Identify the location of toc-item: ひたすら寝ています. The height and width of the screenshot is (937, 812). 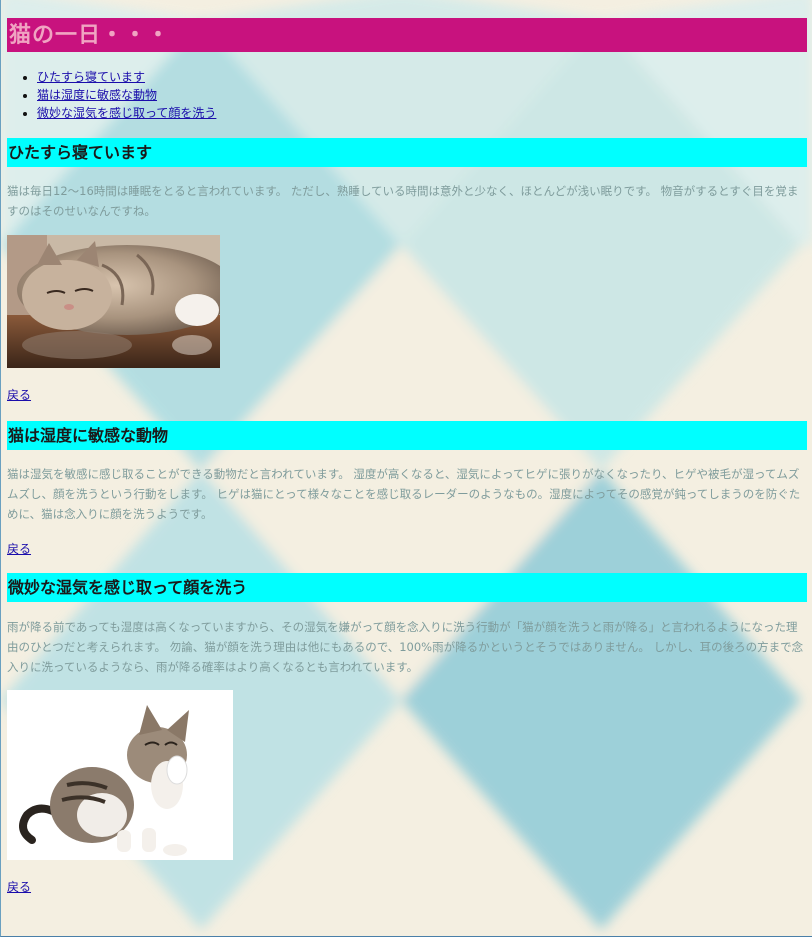
(126, 77).